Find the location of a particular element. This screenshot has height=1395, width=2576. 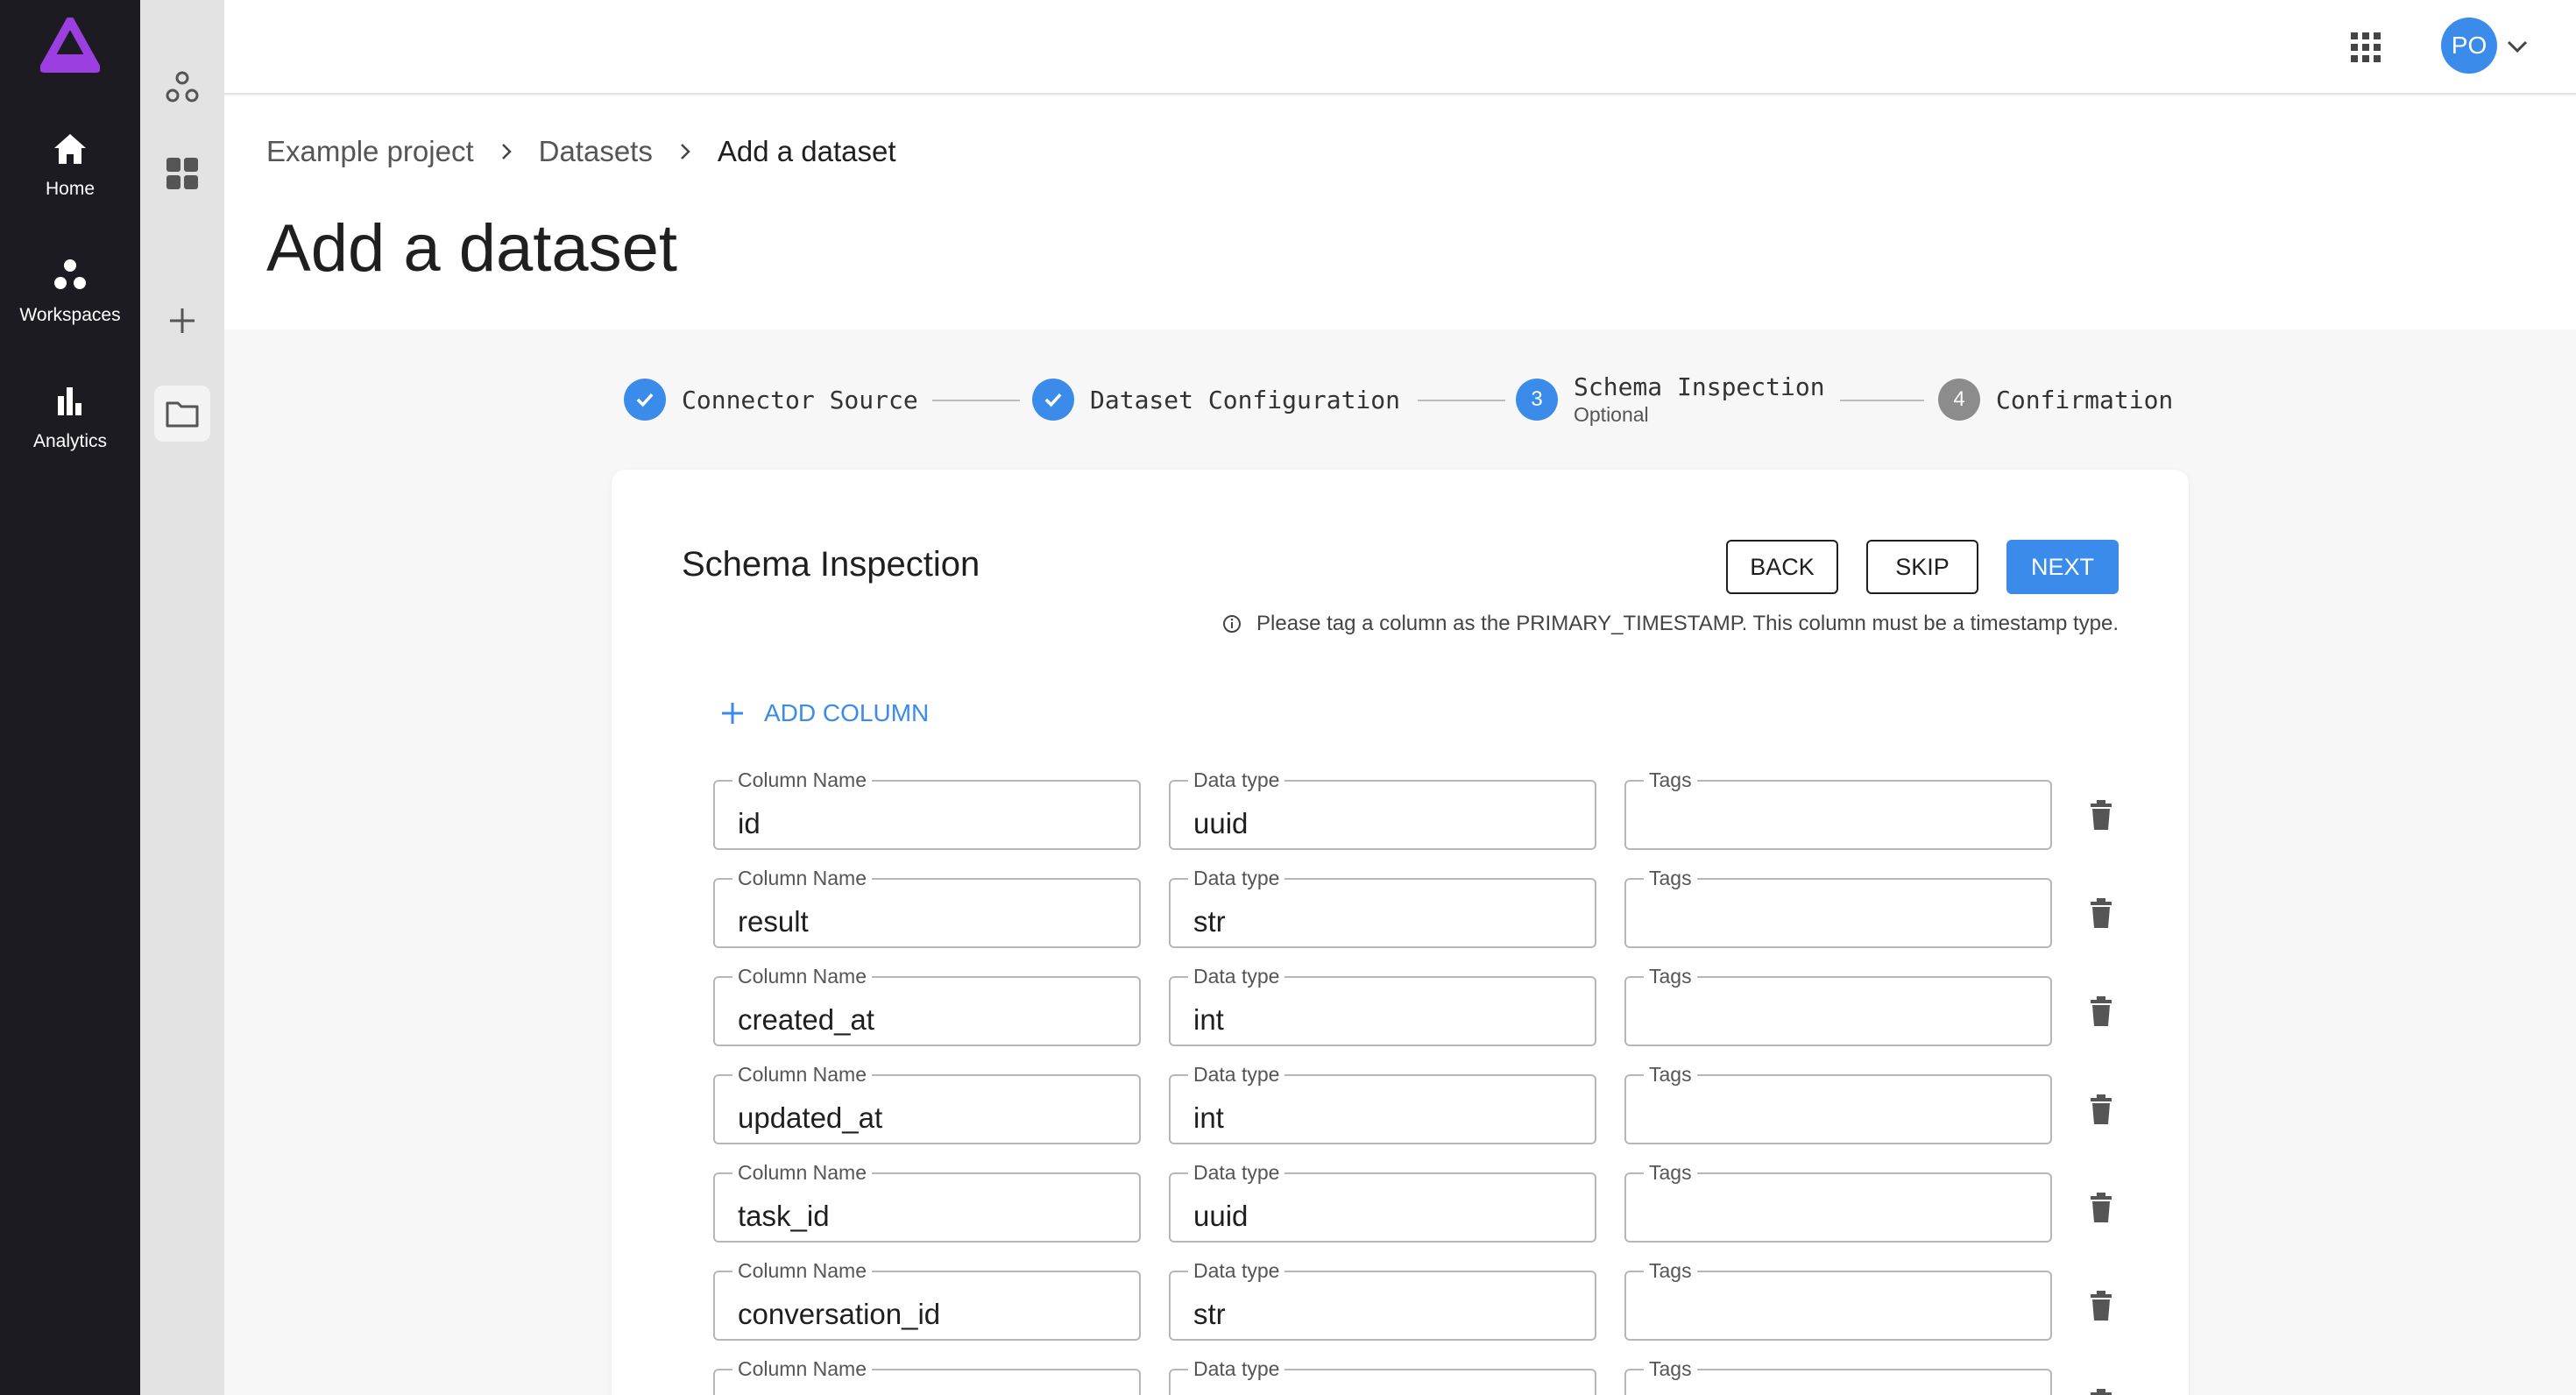

step-number: 3 is located at coordinates (1537, 400).